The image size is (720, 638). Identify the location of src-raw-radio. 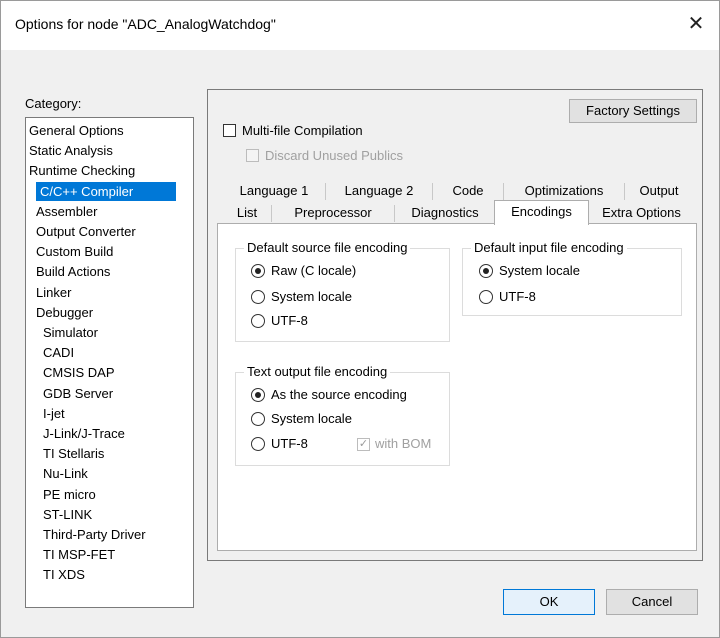
(258, 271).